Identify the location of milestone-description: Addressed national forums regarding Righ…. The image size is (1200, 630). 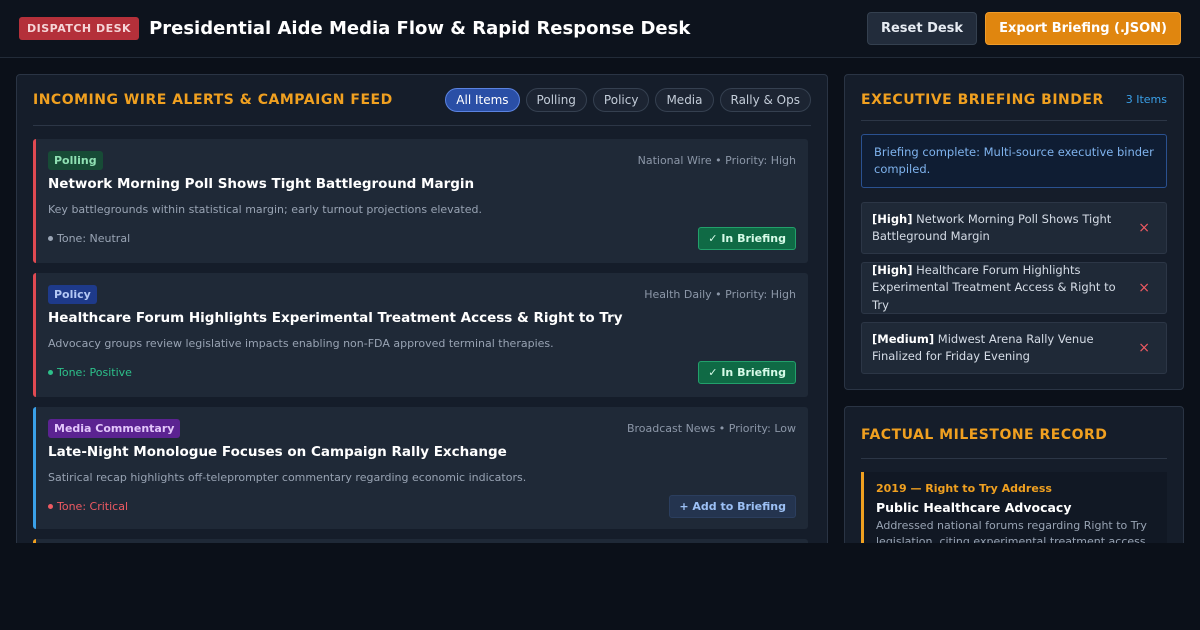
(1011, 531).